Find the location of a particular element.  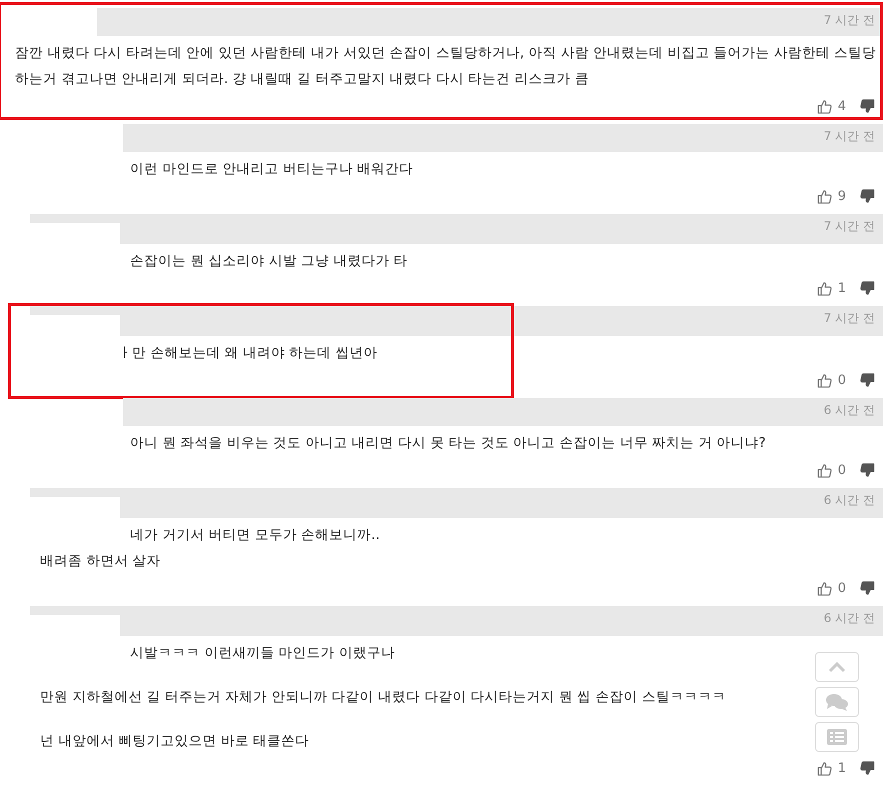

comment-text: 손잡이는 뭔 십소리야 시발 그냥 내렸다가 타 is located at coordinates (268, 261).